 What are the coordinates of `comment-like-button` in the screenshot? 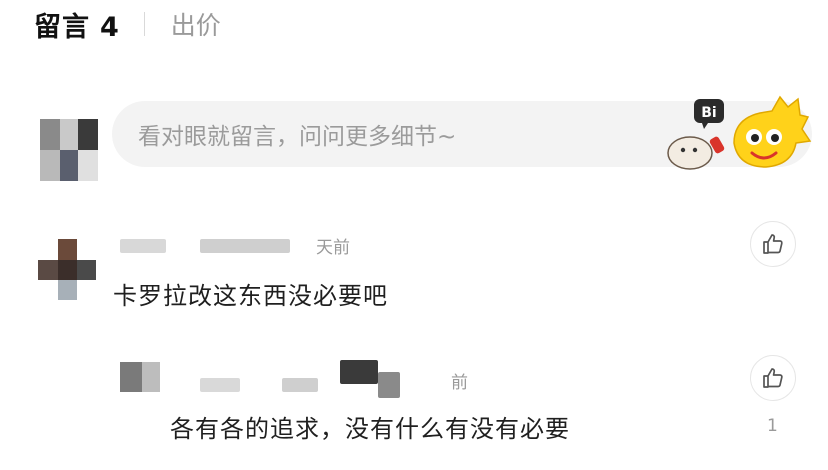 It's located at (773, 244).